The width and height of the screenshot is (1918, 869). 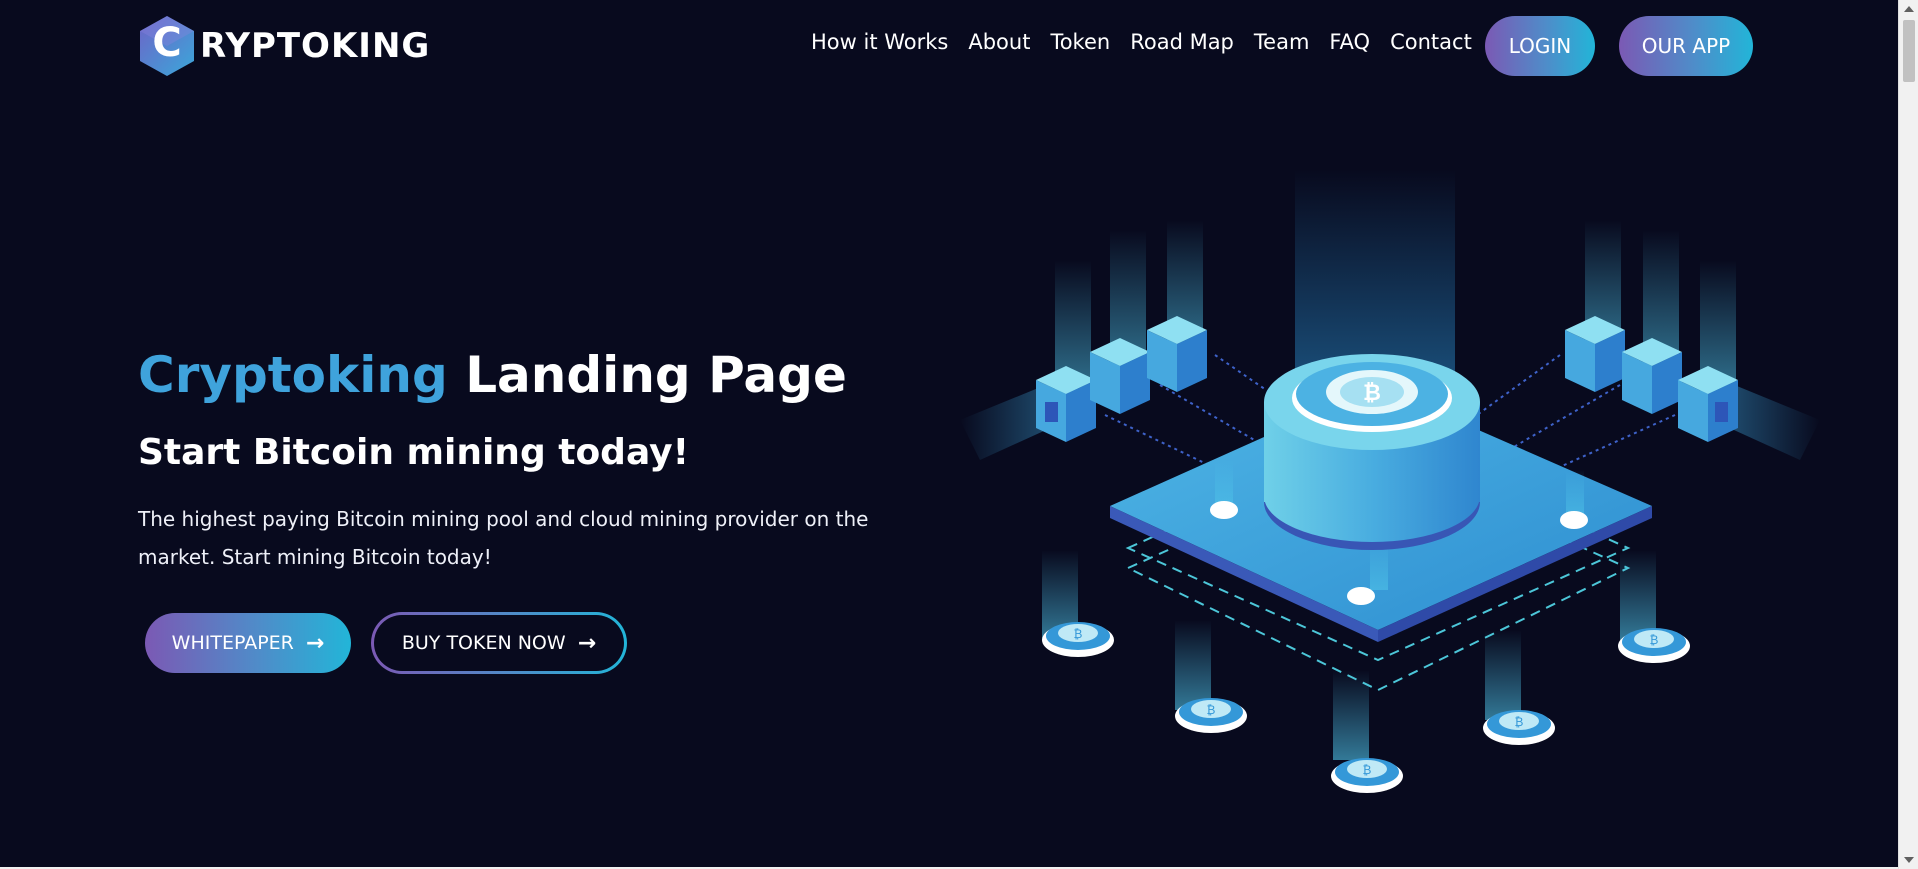 I want to click on scroll-up-icon, so click(x=1909, y=9).